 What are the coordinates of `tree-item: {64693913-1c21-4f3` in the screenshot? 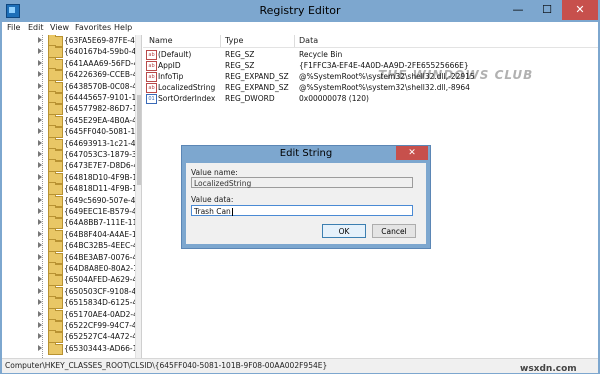 It's located at (72, 143).